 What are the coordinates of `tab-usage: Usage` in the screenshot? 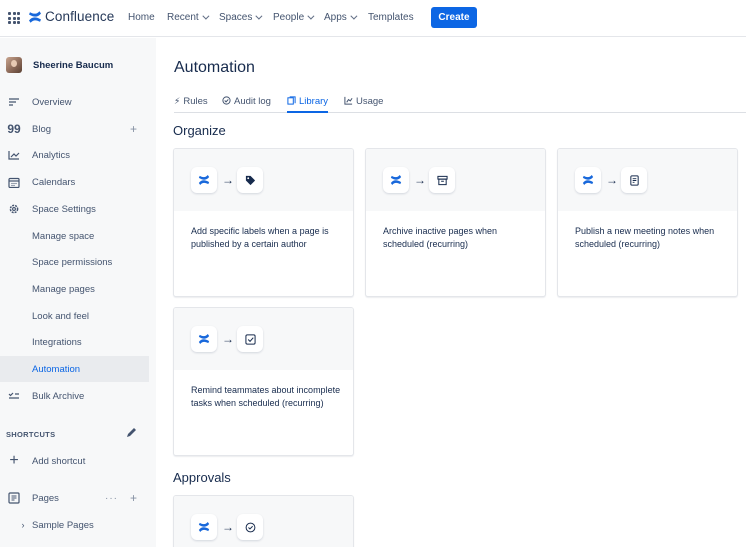 It's located at (363, 104).